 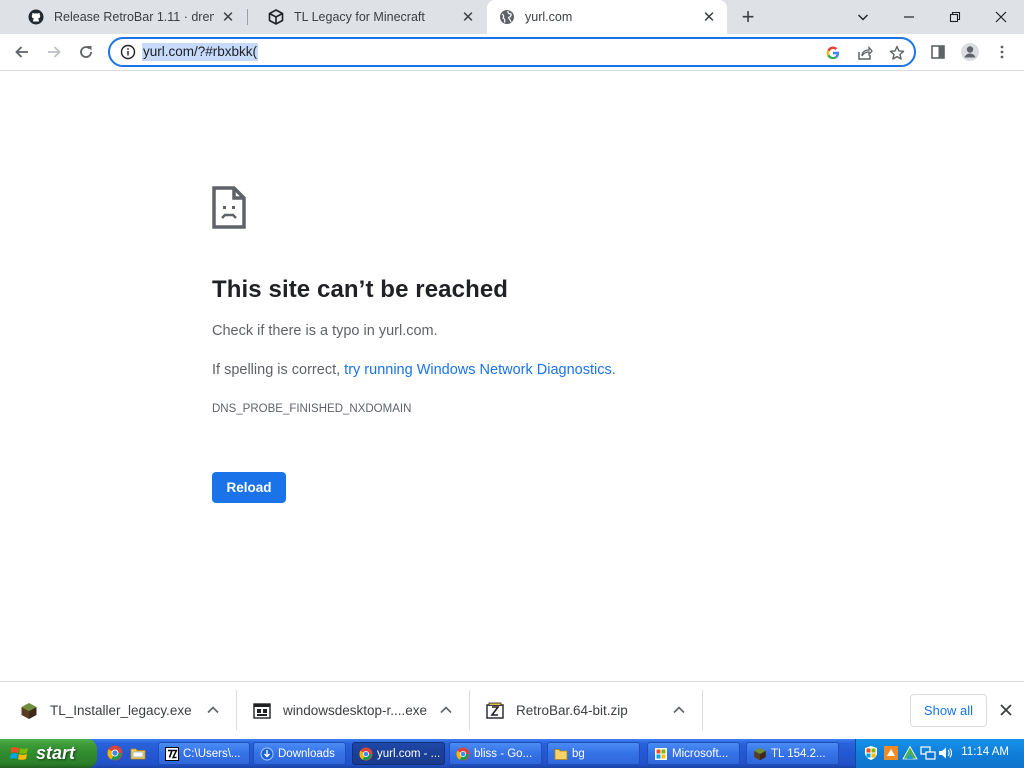 What do you see at coordinates (278, 370) in the screenshot?
I see `diagnostics-prefix: If spelling is correct,` at bounding box center [278, 370].